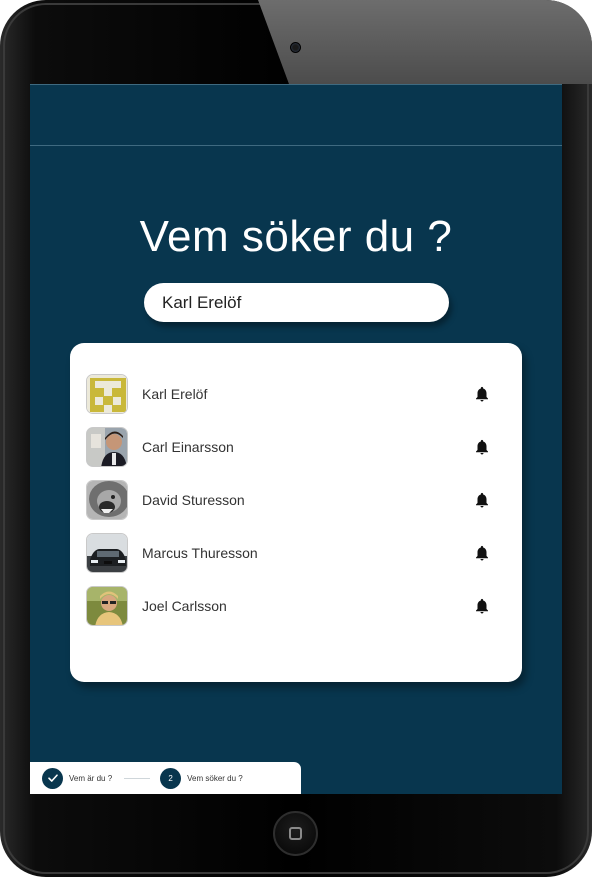  I want to click on result-row: Karl Erelöf, so click(288, 394).